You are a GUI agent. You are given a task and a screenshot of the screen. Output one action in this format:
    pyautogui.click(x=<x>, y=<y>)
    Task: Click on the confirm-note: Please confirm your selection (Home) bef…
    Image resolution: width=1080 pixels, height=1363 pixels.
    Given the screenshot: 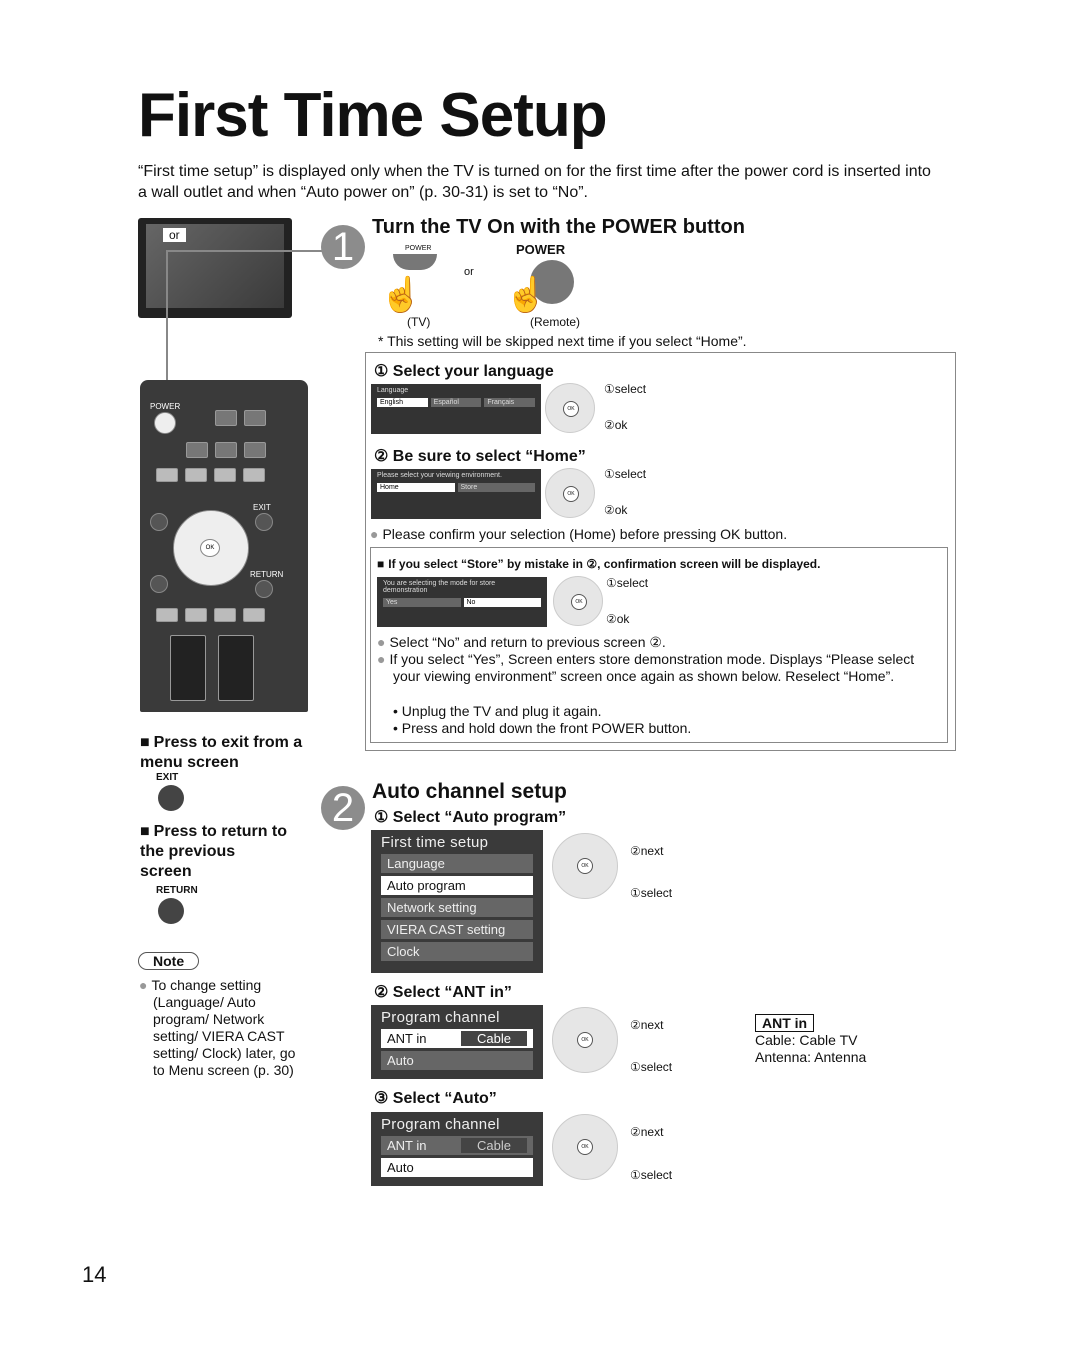 What is the action you would take?
    pyautogui.click(x=578, y=534)
    